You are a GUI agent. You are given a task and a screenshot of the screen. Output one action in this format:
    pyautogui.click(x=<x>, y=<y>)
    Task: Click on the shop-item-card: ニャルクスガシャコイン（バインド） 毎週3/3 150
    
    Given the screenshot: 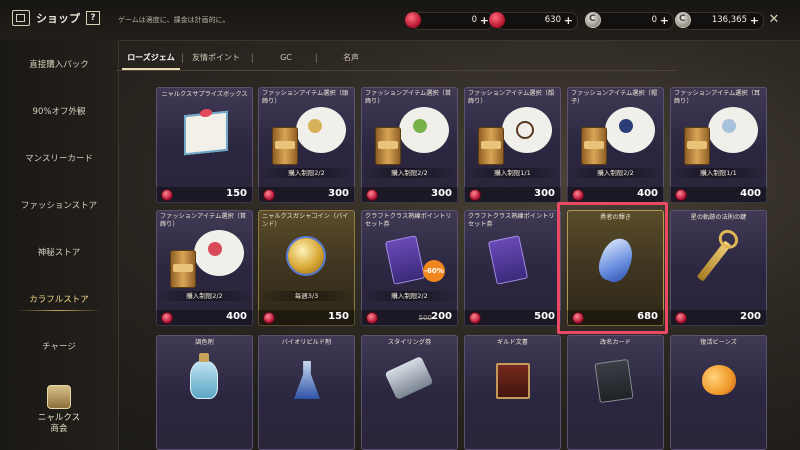 What is the action you would take?
    pyautogui.click(x=306, y=268)
    